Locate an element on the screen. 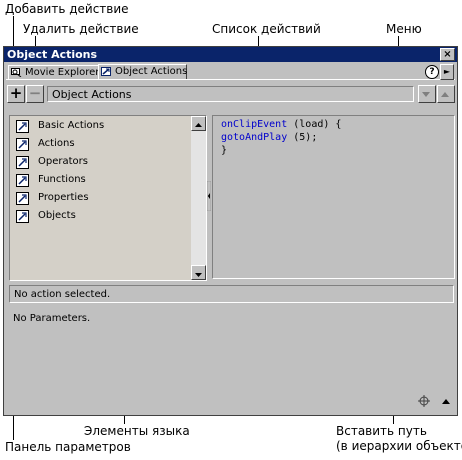  parameters-text: No Parameters. is located at coordinates (52, 318).